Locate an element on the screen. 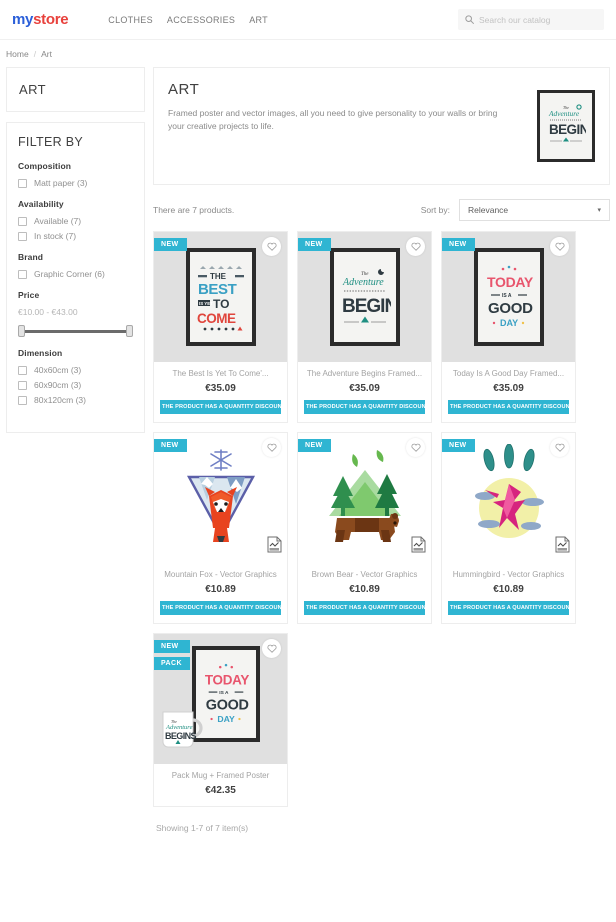 This screenshot has width=616, height=922. nav-item-accessories: ACCESSORIES is located at coordinates (201, 20).